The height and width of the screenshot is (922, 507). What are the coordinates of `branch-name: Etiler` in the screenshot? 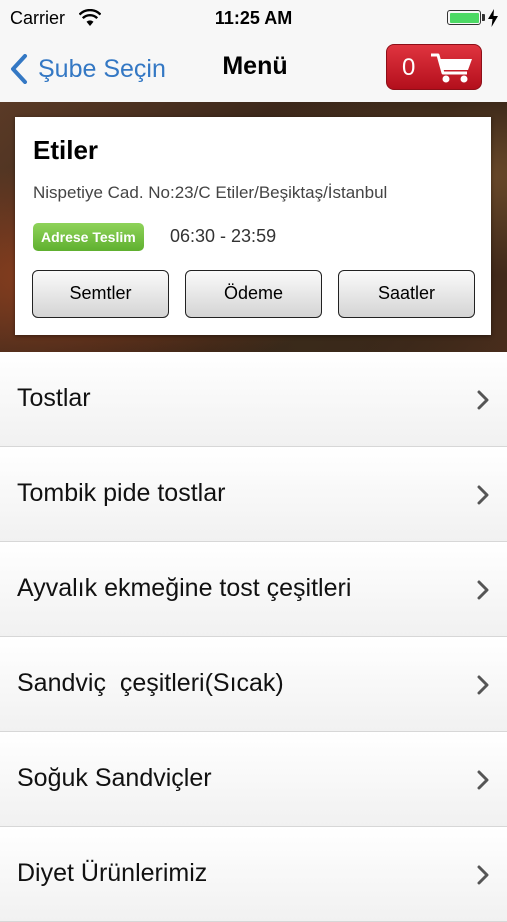 It's located at (66, 150).